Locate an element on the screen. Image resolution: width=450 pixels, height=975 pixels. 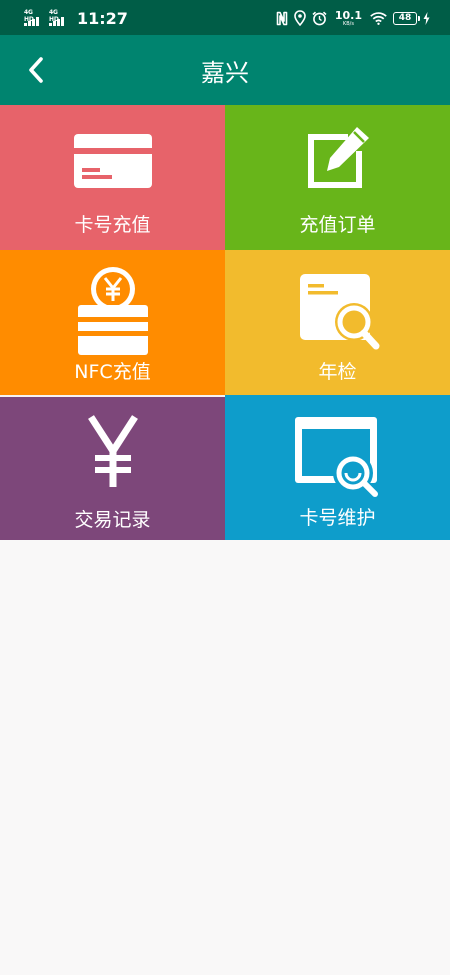
app-bar: 嘉兴 is located at coordinates (225, 70).